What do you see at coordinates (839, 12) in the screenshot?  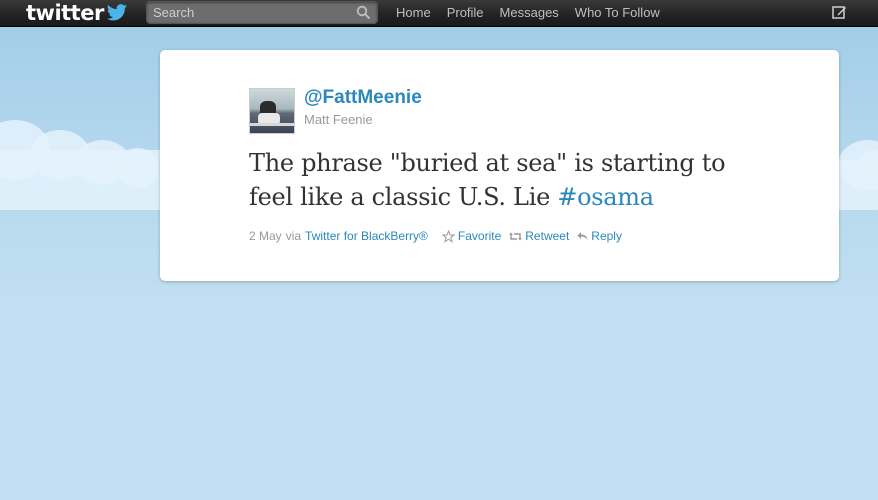 I see `compose-icon` at bounding box center [839, 12].